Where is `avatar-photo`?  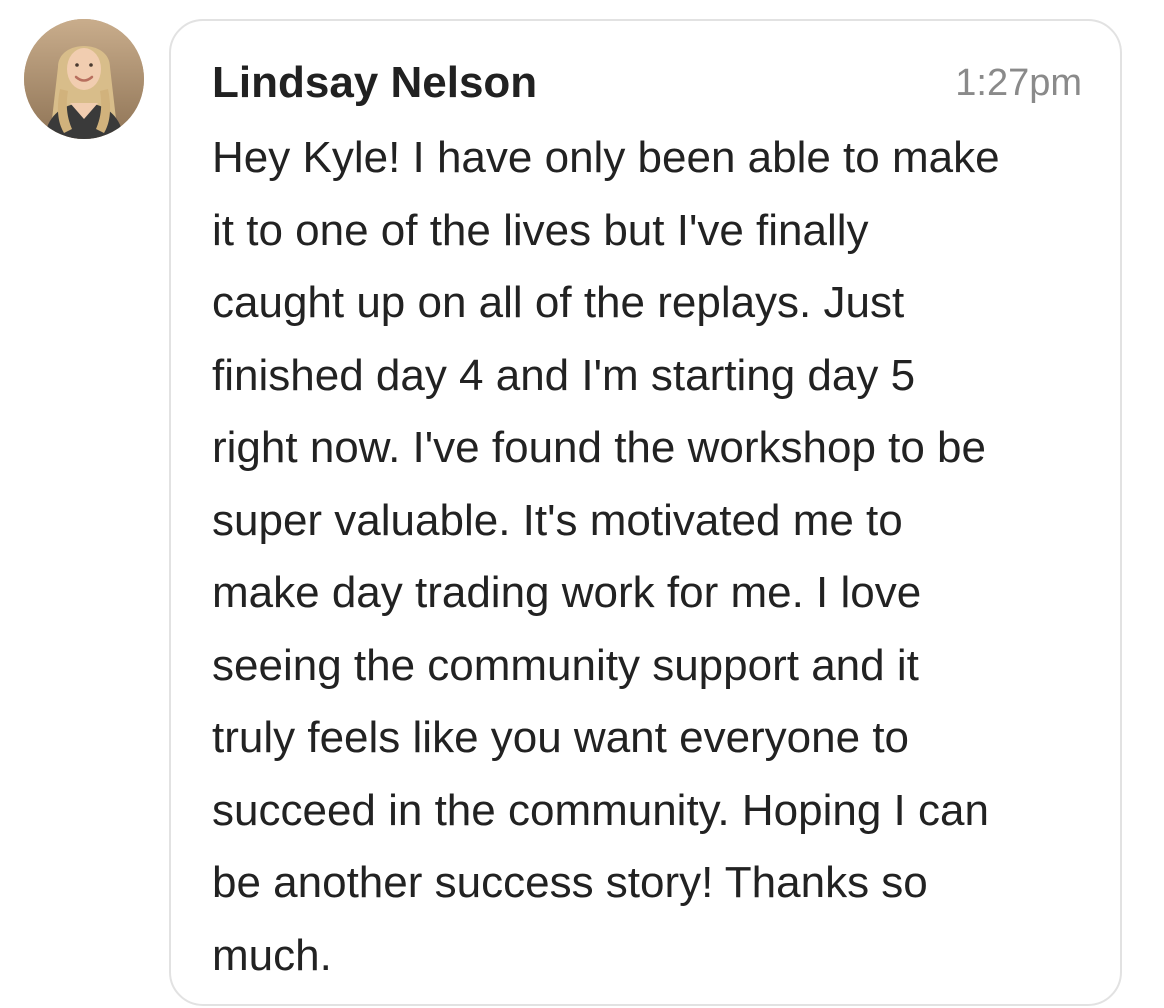 avatar-photo is located at coordinates (84, 79).